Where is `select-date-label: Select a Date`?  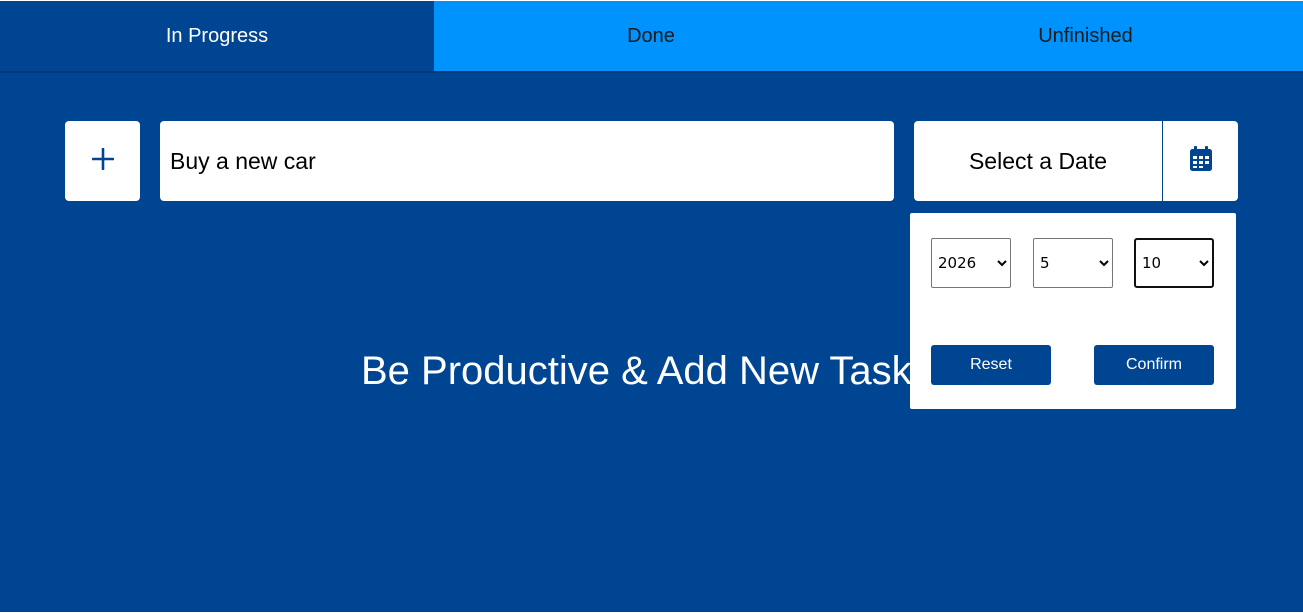 select-date-label: Select a Date is located at coordinates (1038, 160).